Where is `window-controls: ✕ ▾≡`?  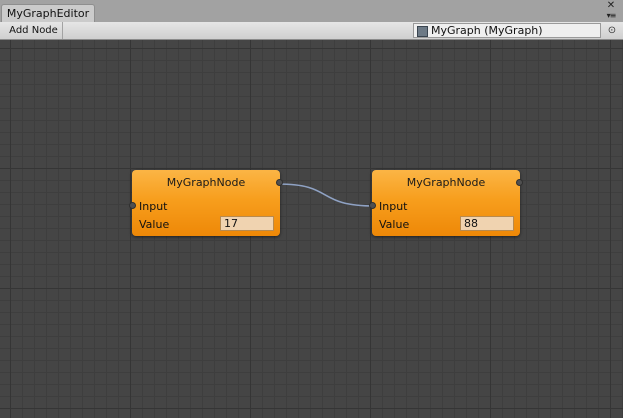
window-controls: ✕ ▾≡ is located at coordinates (611, 11).